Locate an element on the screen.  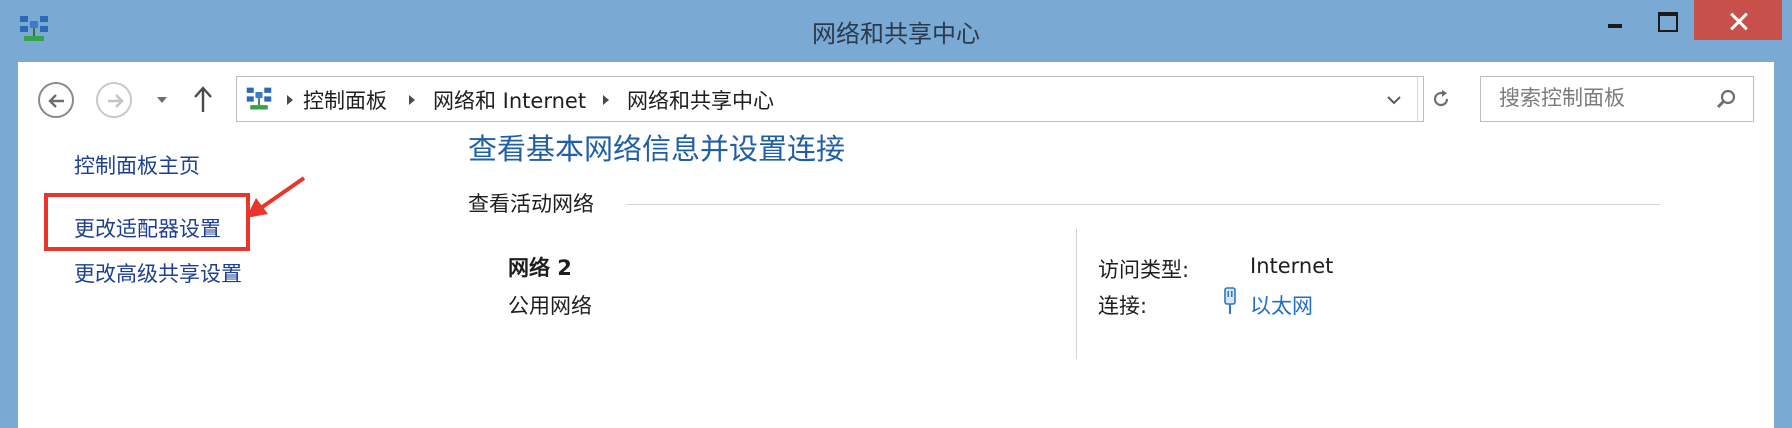
breadcrumb-network-internet: 网络和 Internet is located at coordinates (509, 100).